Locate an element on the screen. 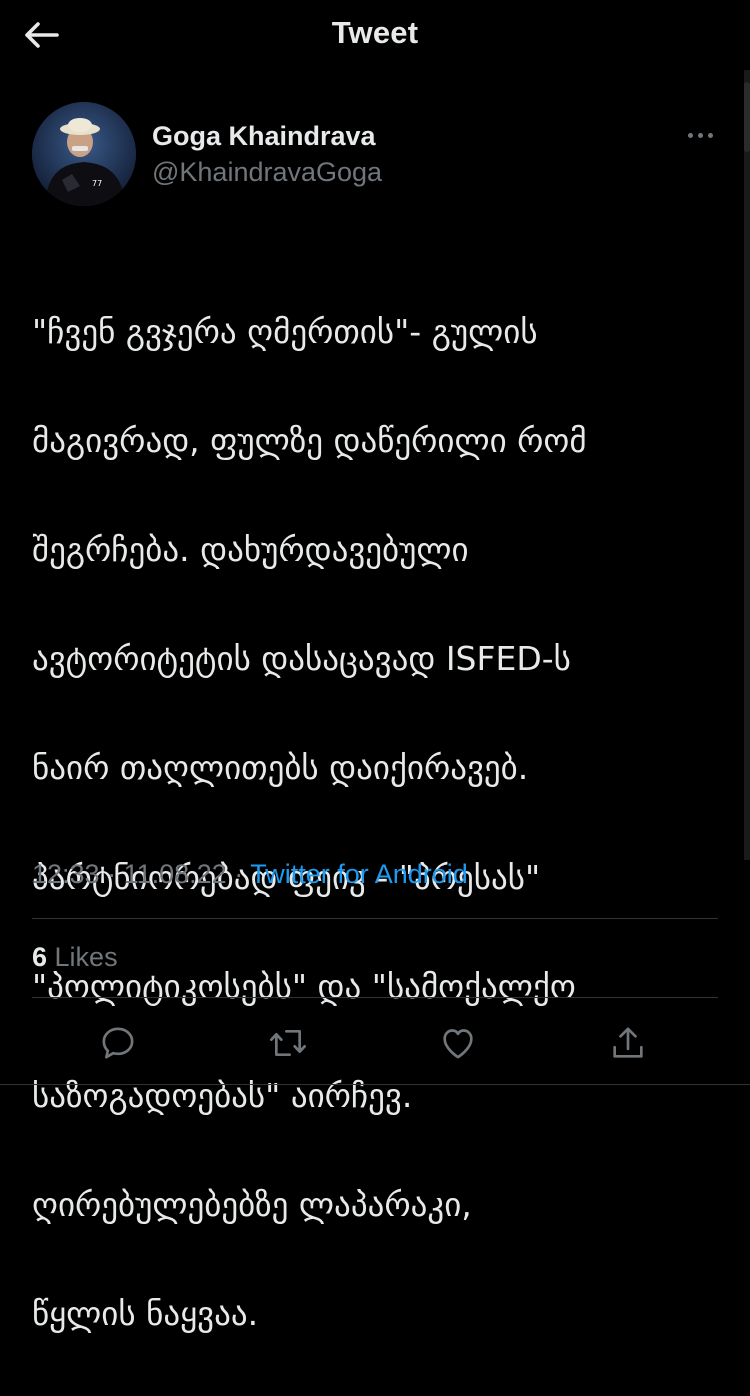 The image size is (750, 1396). retweet-icon is located at coordinates (288, 1043).